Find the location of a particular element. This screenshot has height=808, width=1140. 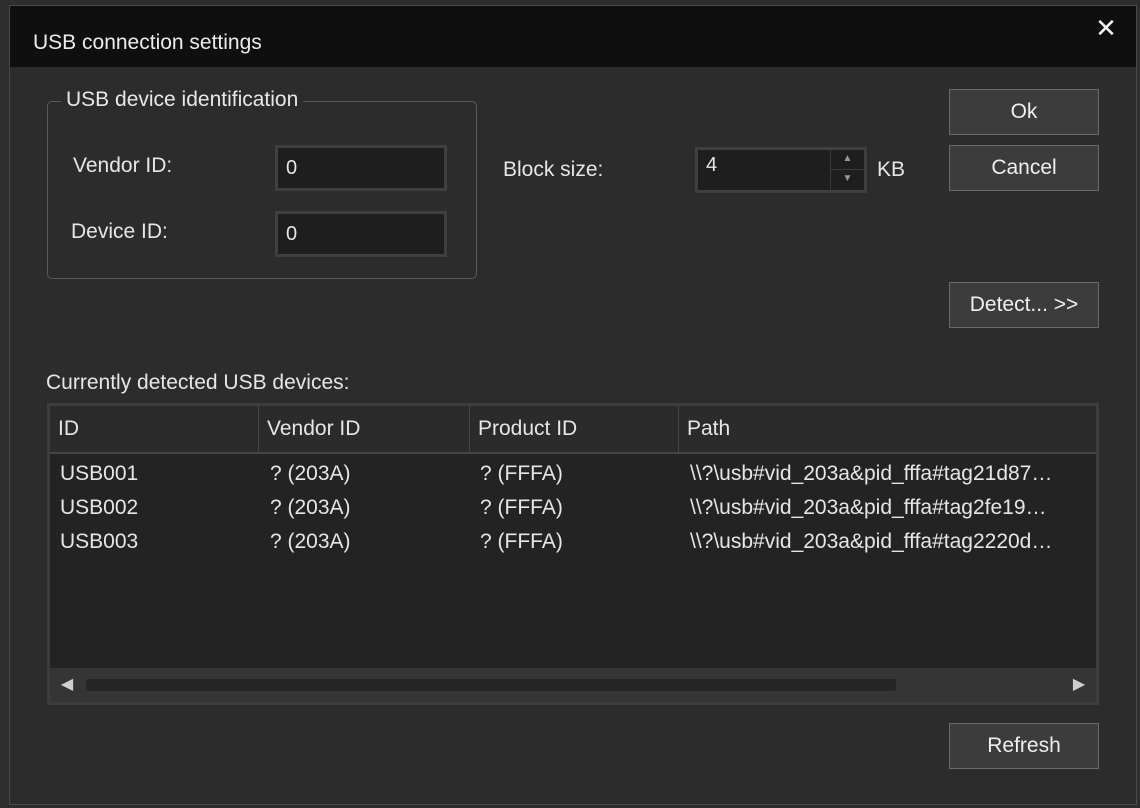

chevron-up-icon: ▲ is located at coordinates (847, 160).